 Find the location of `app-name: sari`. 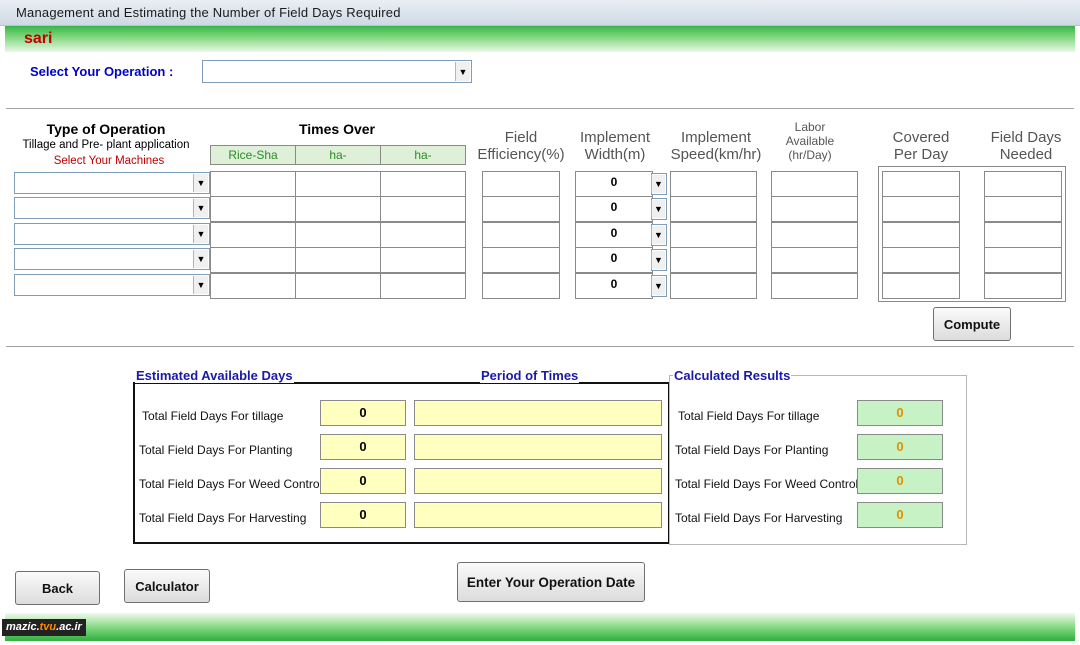

app-name: sari is located at coordinates (38, 38).